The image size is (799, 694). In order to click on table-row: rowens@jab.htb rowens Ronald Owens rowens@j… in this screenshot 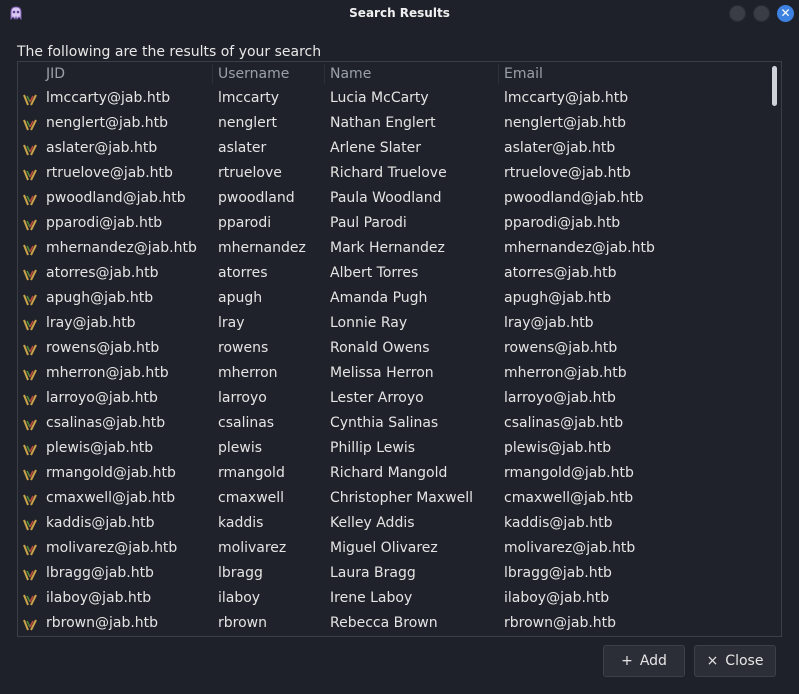, I will do `click(394, 348)`.